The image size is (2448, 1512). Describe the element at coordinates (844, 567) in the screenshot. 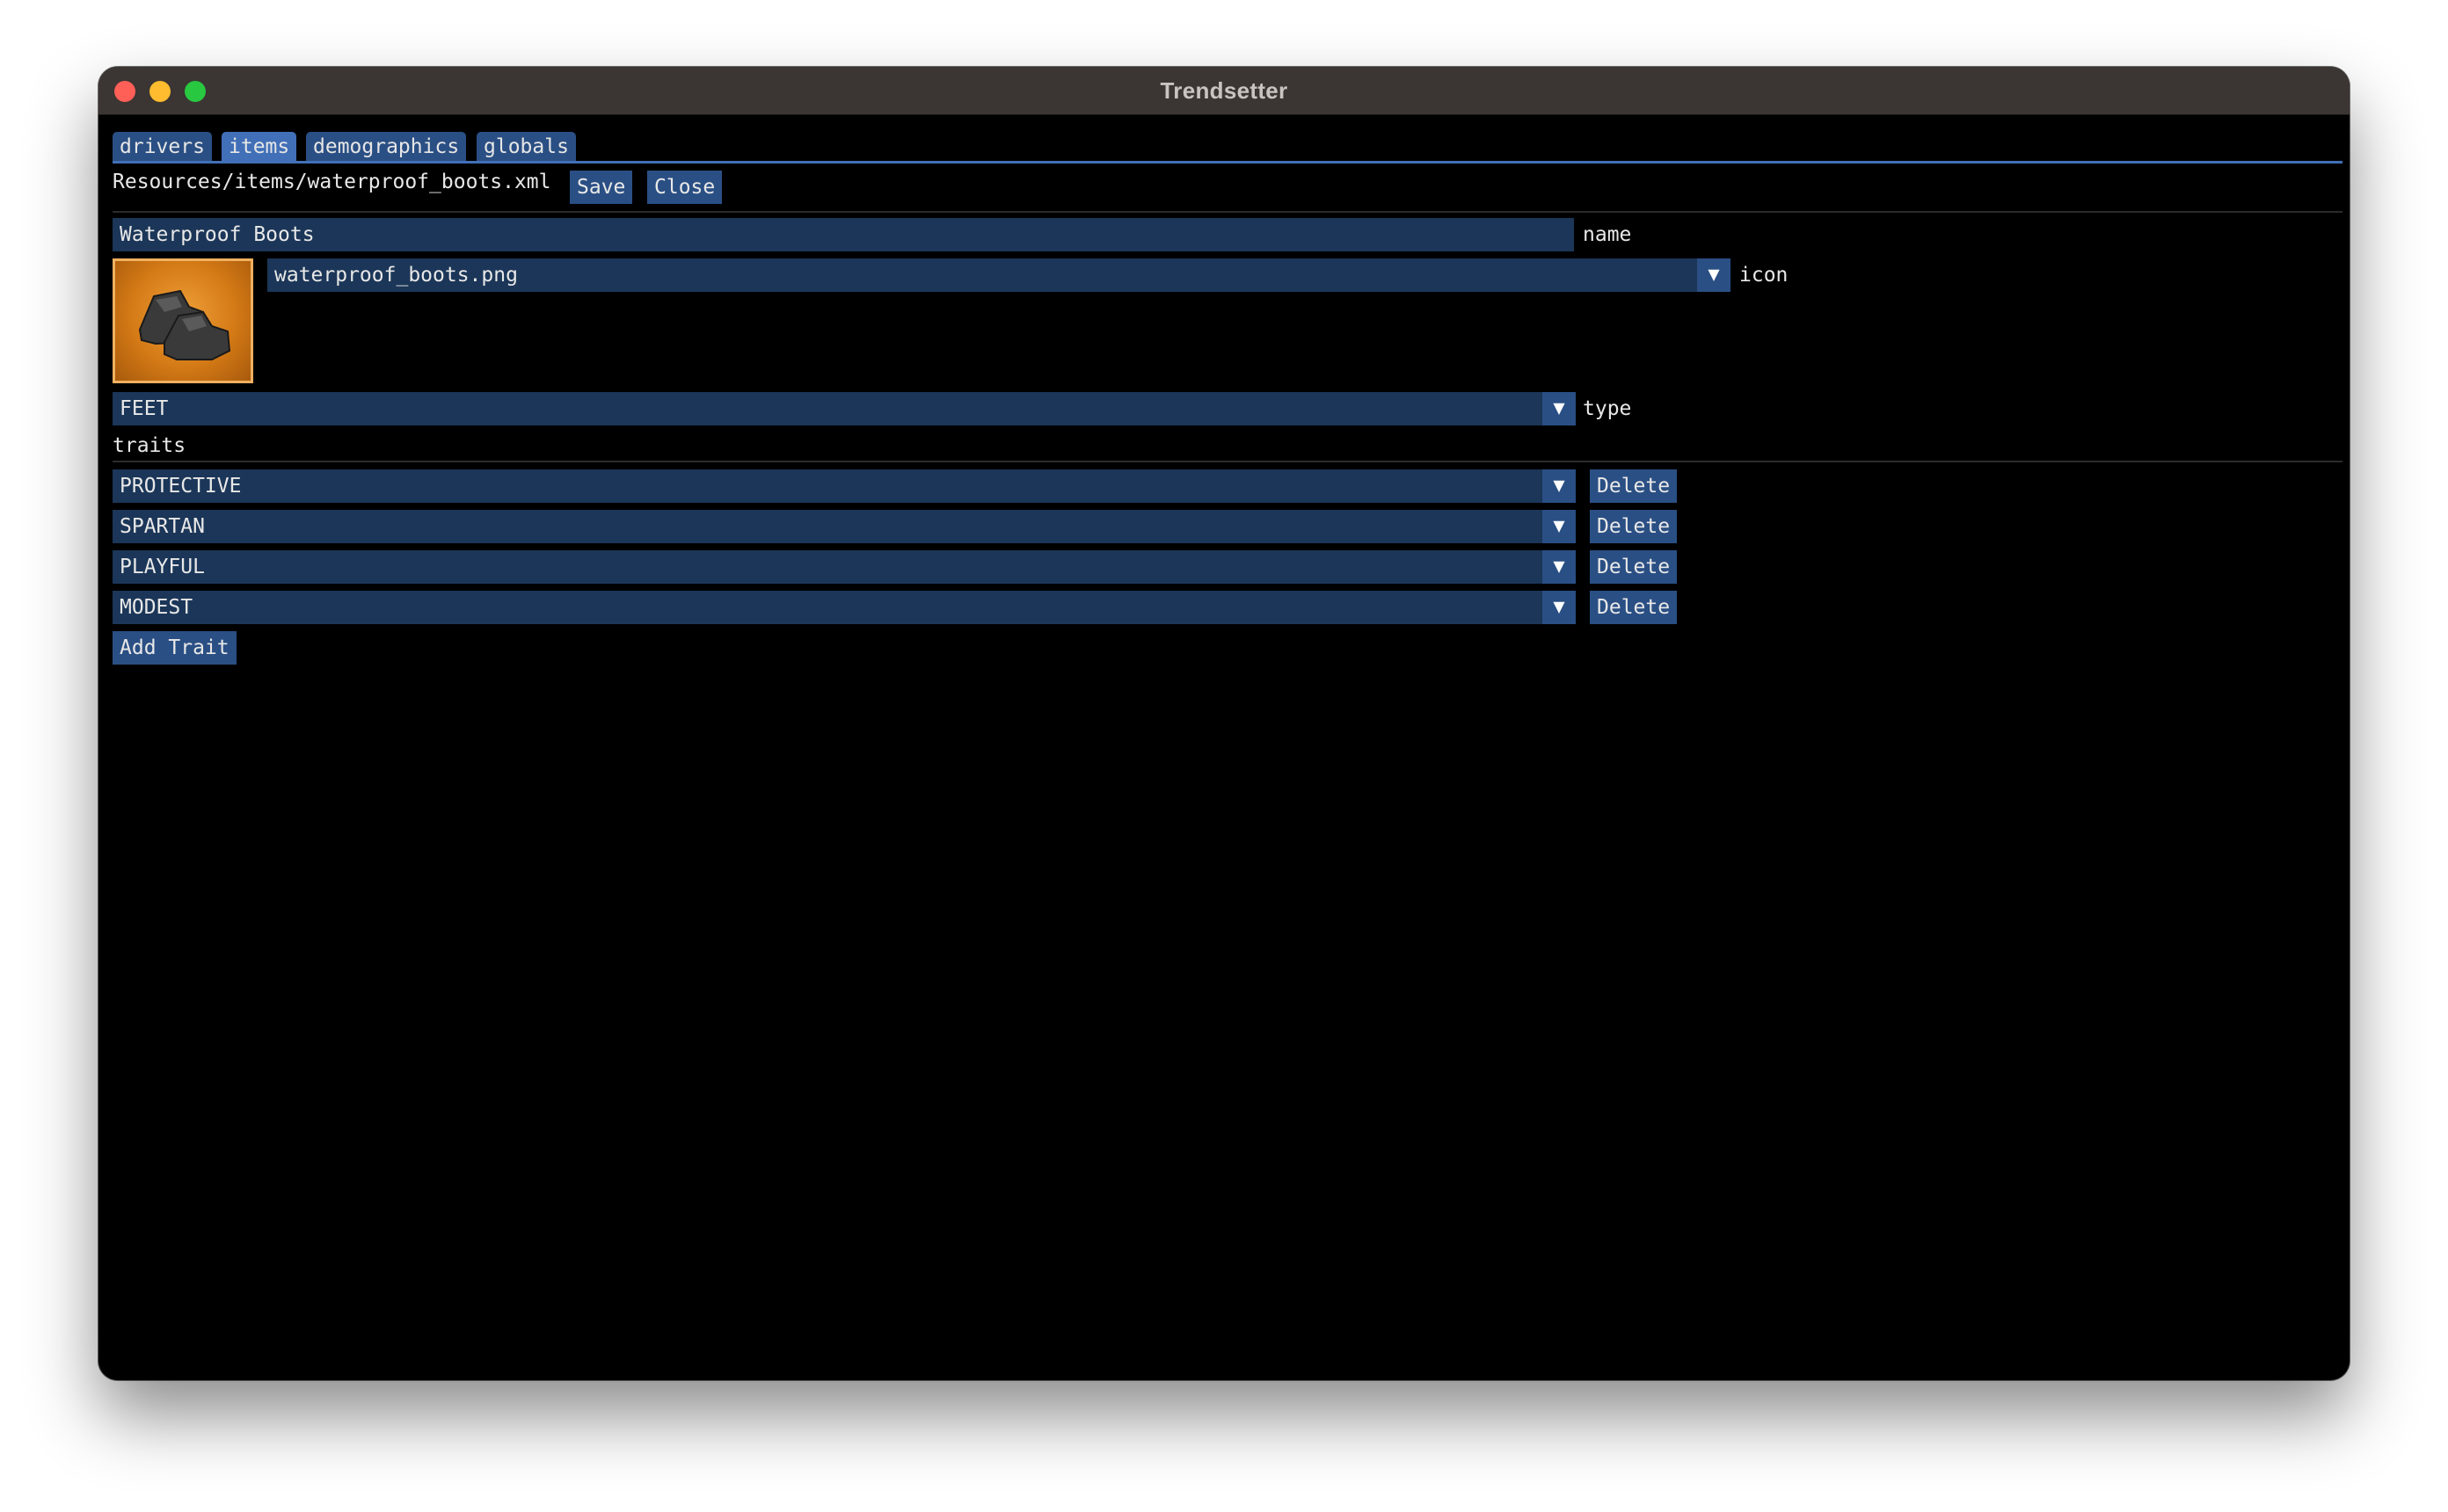

I see `trait-select: PLAYFUL ▼` at that location.